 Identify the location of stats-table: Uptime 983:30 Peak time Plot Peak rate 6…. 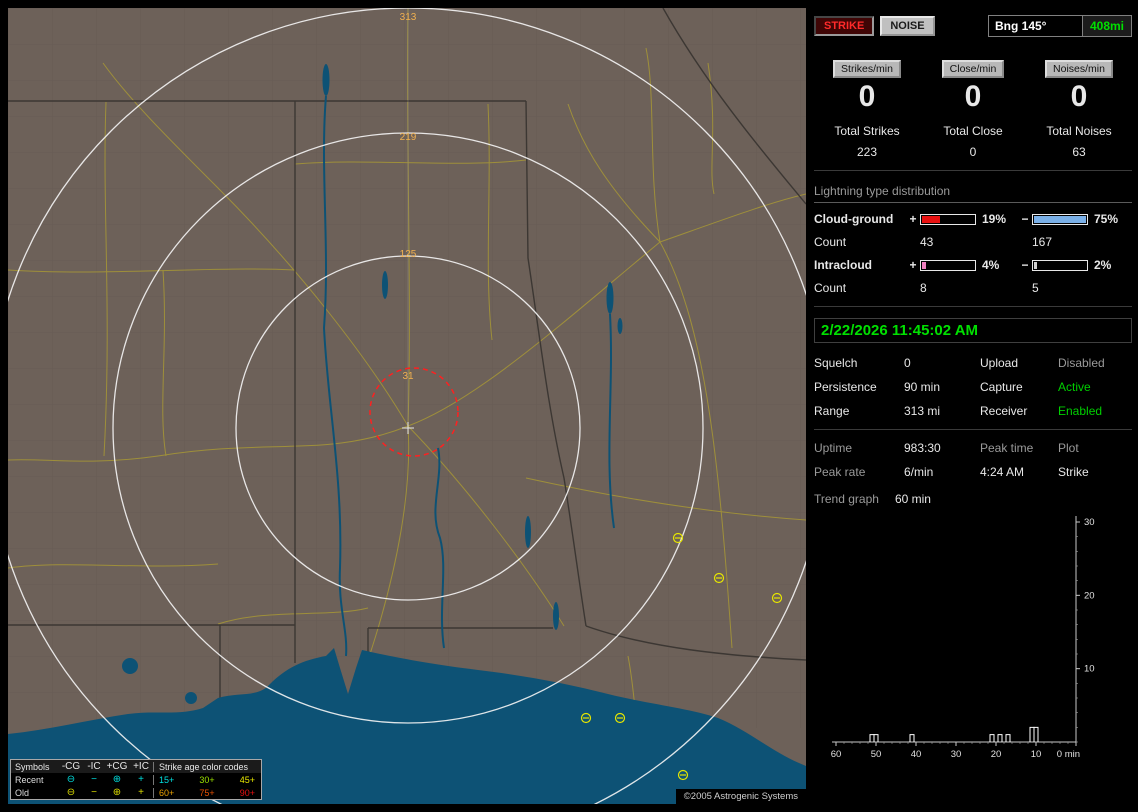
(973, 460).